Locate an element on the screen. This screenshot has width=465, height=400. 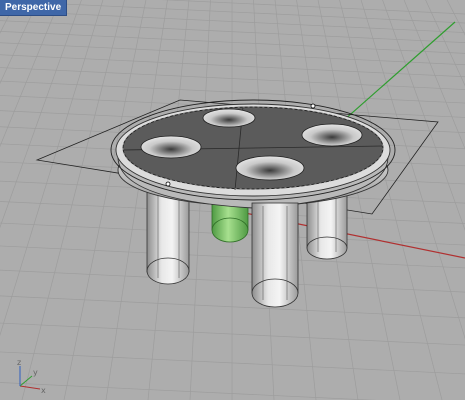
socket-front is located at coordinates (270, 168).